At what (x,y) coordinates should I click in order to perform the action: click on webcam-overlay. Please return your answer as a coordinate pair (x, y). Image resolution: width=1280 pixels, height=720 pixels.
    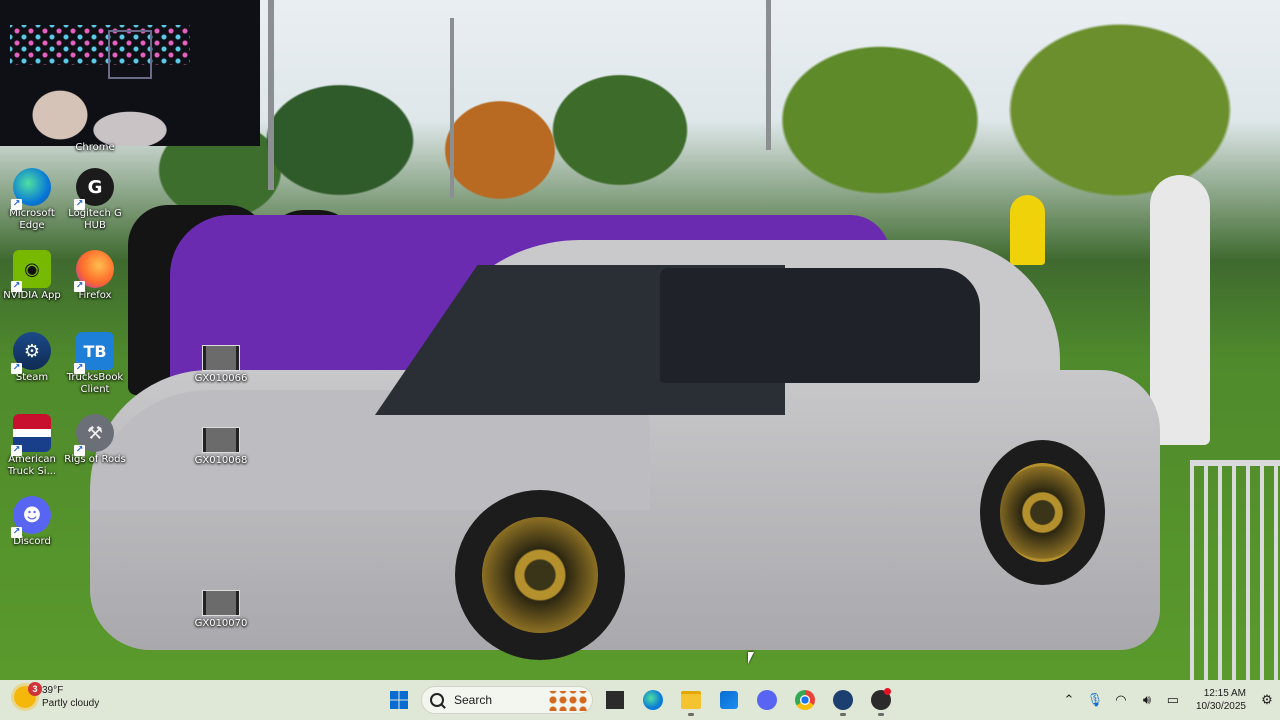
    Looking at the image, I should click on (130, 73).